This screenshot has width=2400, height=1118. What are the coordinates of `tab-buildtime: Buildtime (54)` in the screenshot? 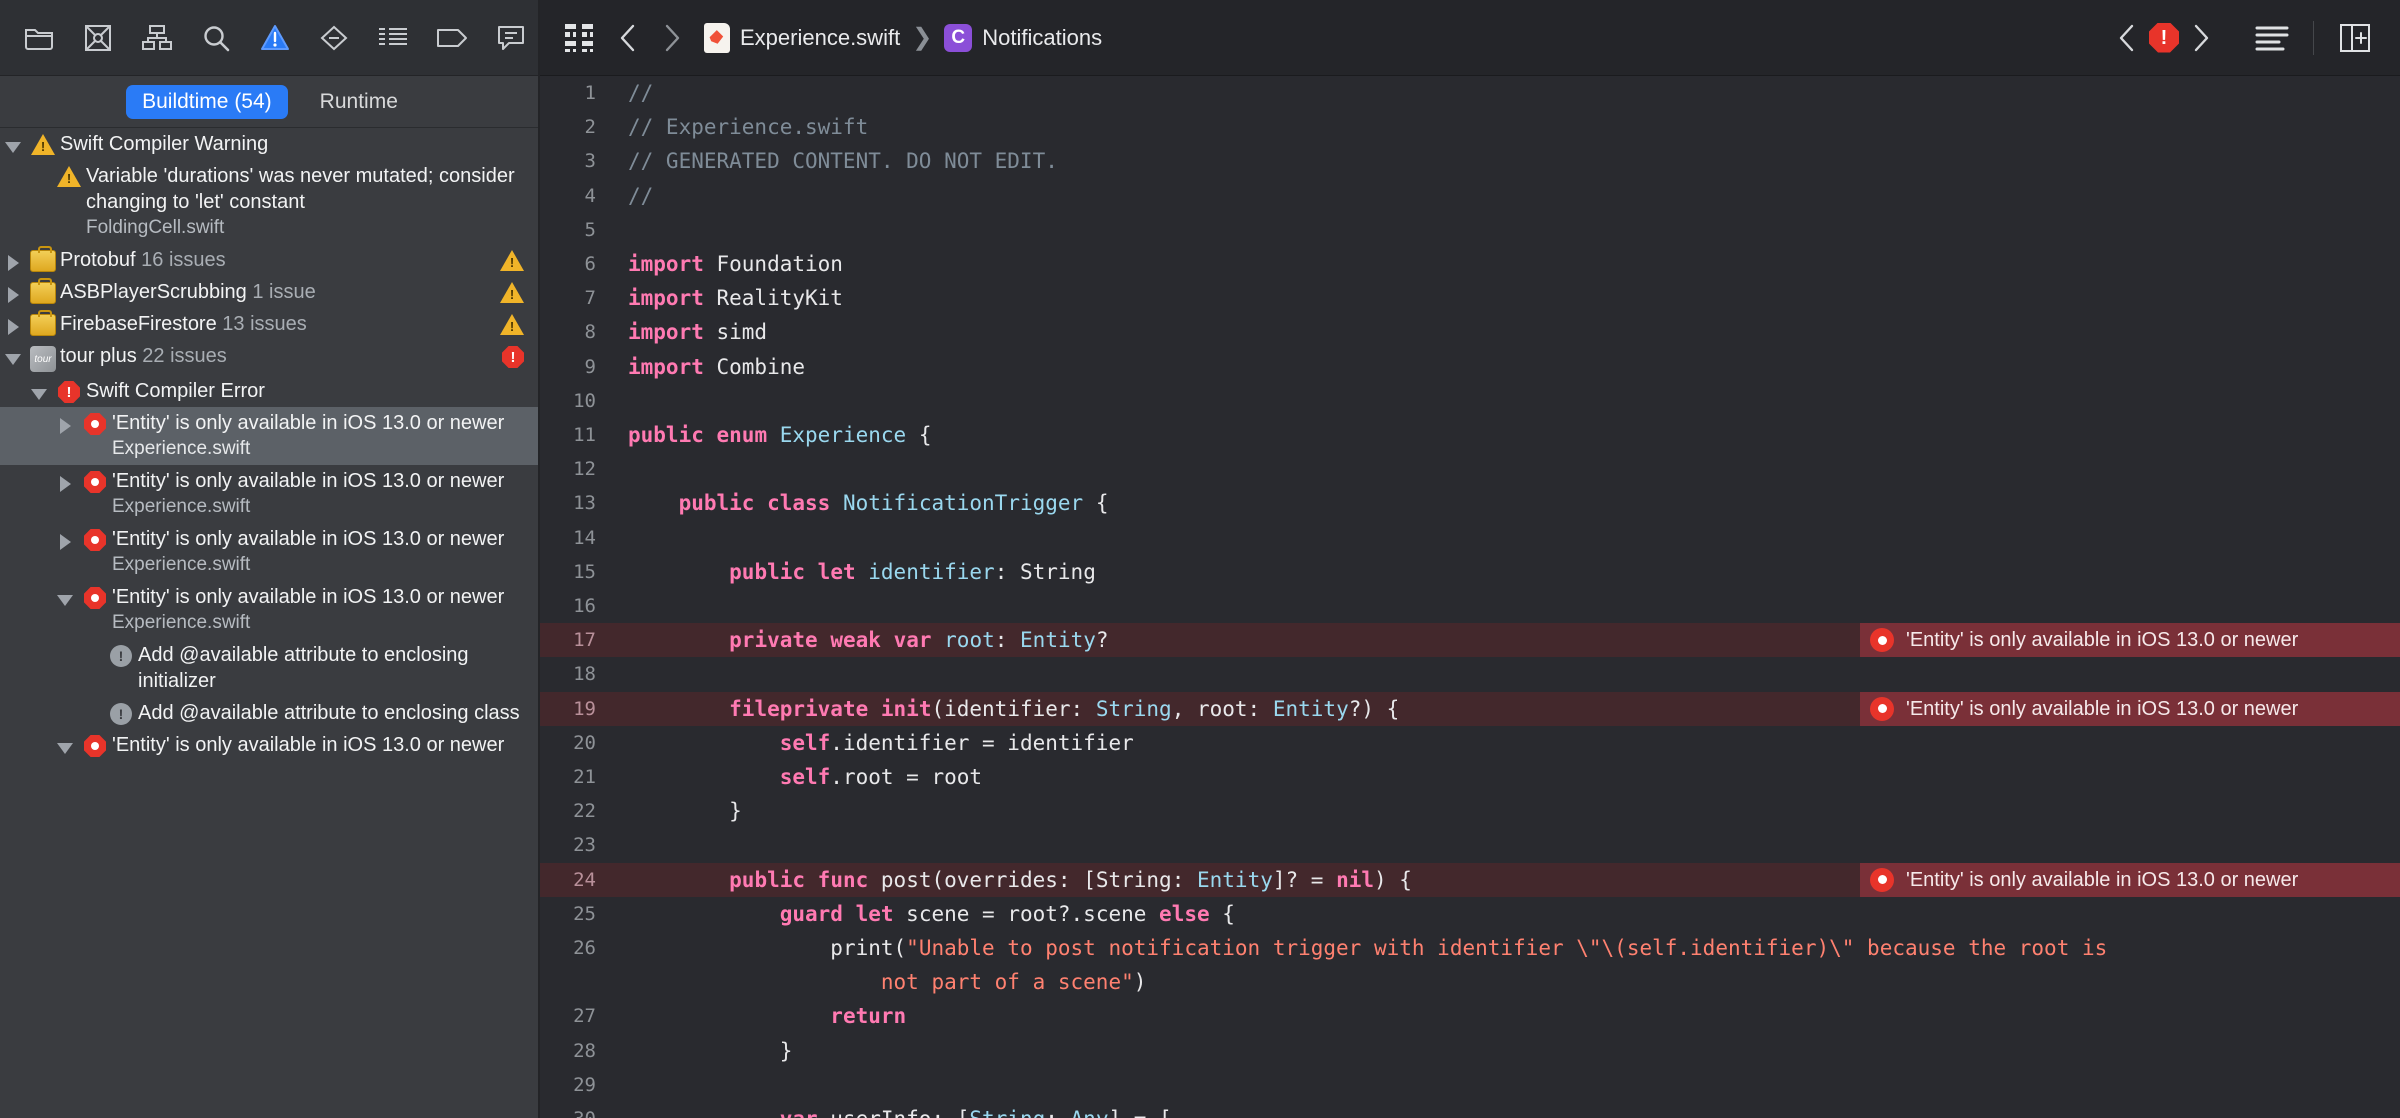 It's located at (207, 101).